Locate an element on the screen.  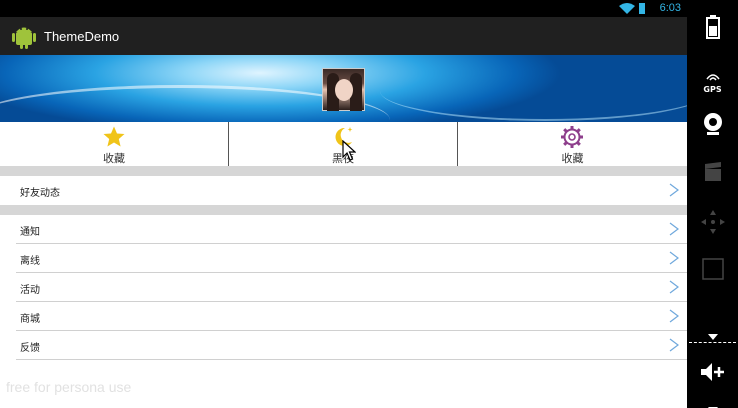
list-item-label: 反馈 is located at coordinates (30, 348).